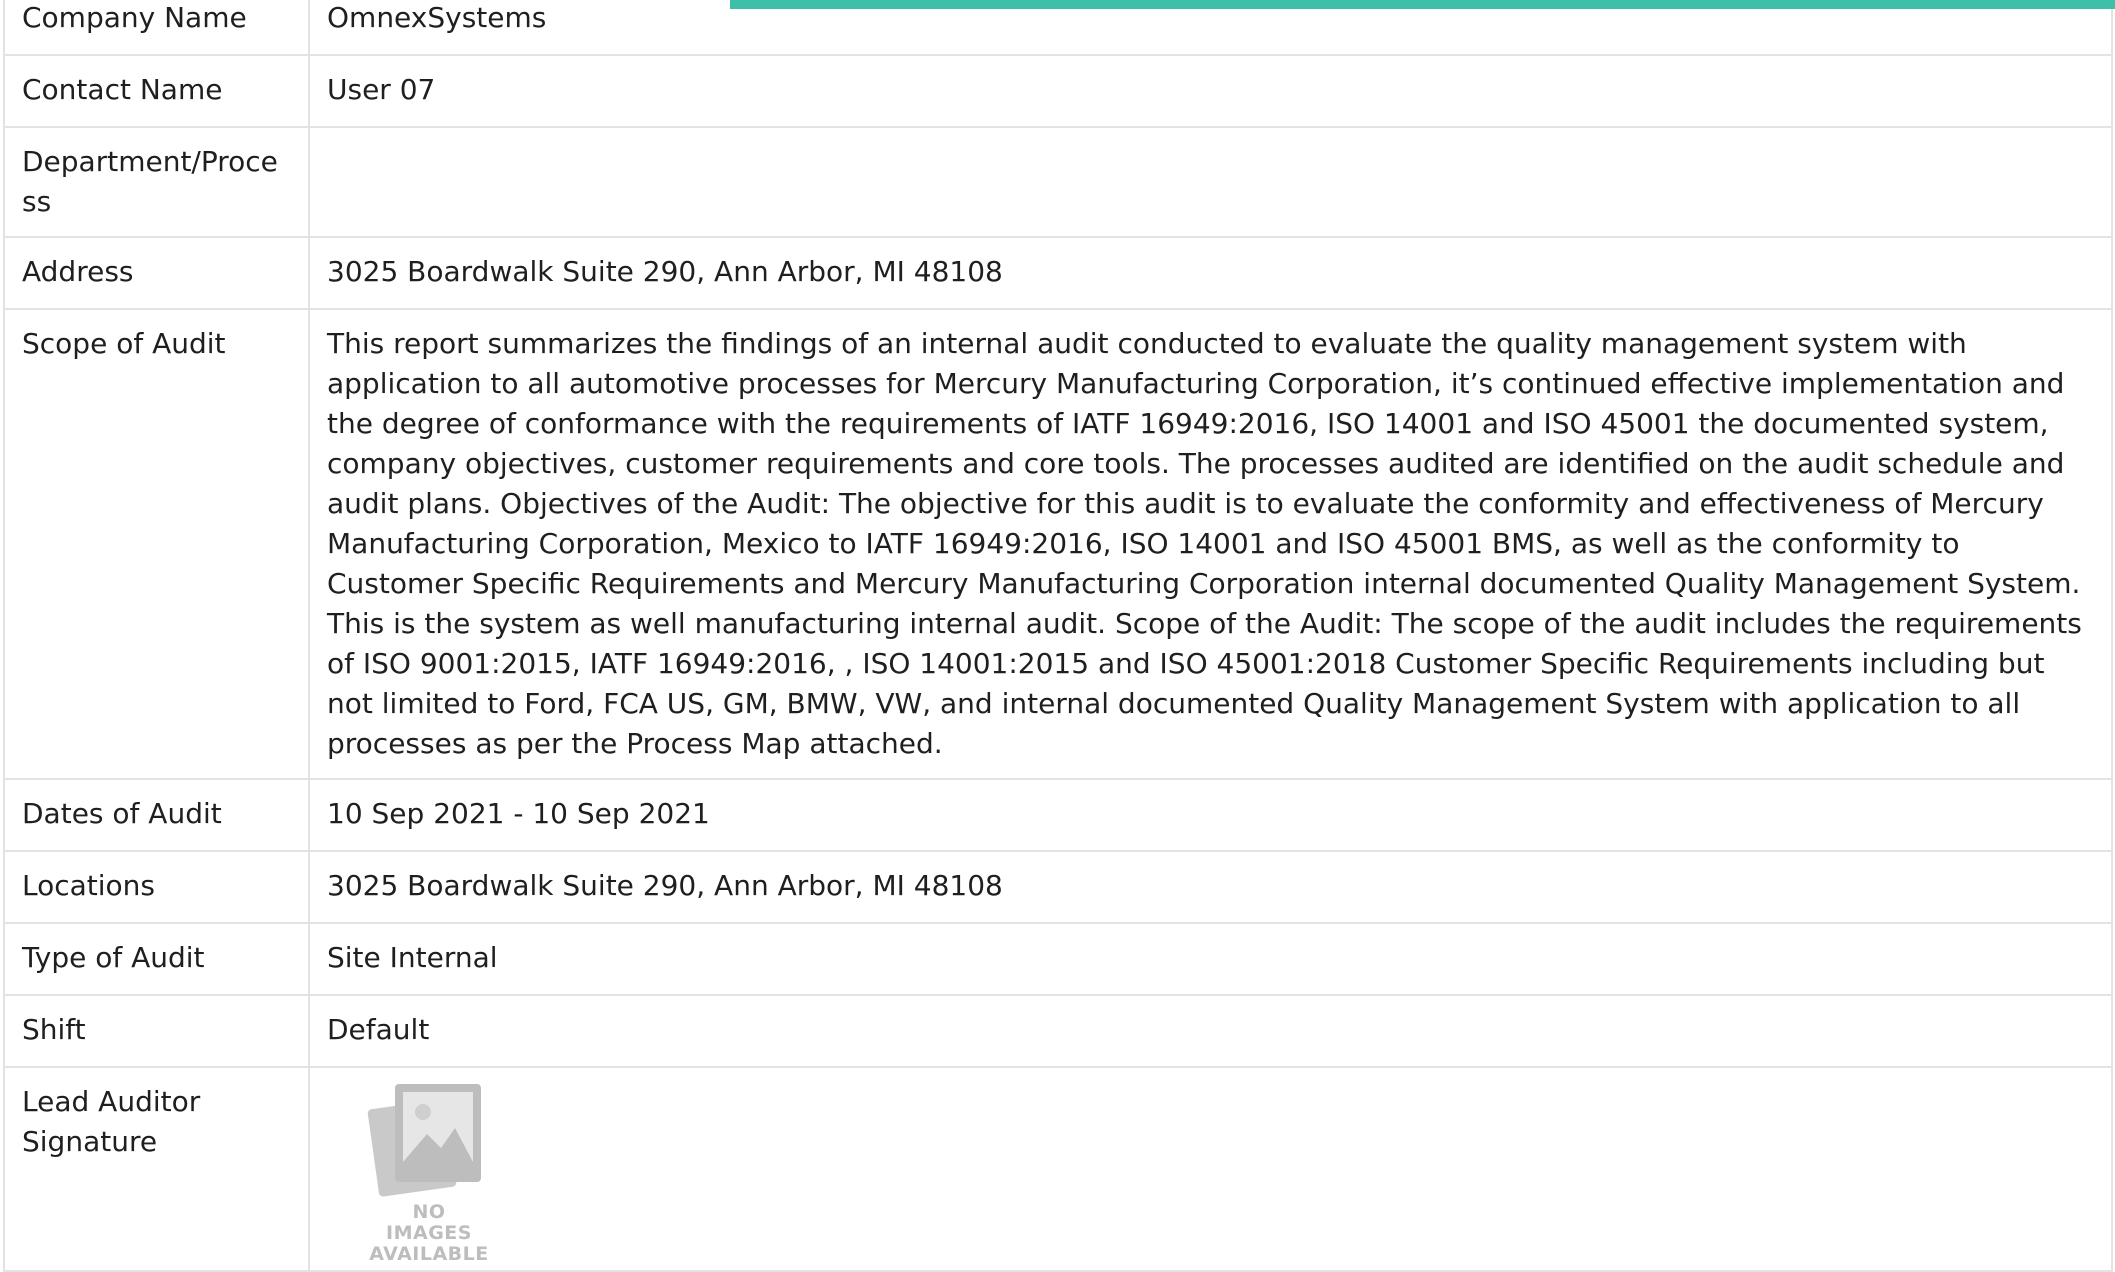 The height and width of the screenshot is (1272, 2115). What do you see at coordinates (1210, 815) in the screenshot?
I see `row-value: 10 Sep 2021 - 10 Sep 2021` at bounding box center [1210, 815].